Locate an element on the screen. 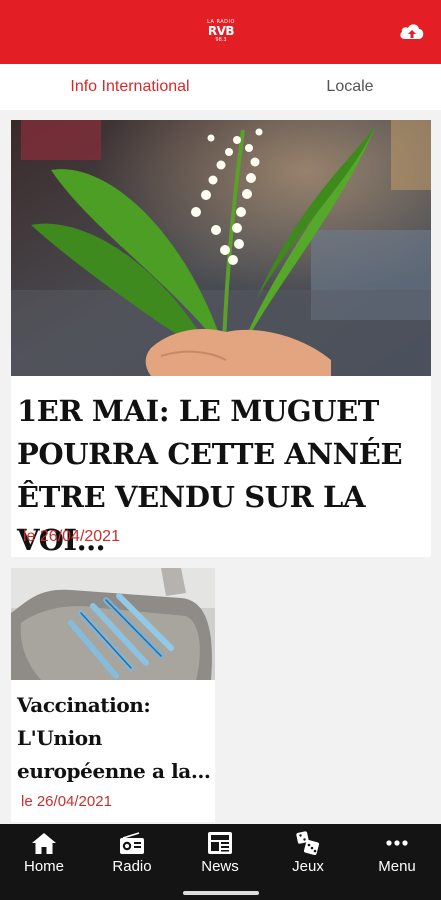  nav-home: Home is located at coordinates (44, 854).